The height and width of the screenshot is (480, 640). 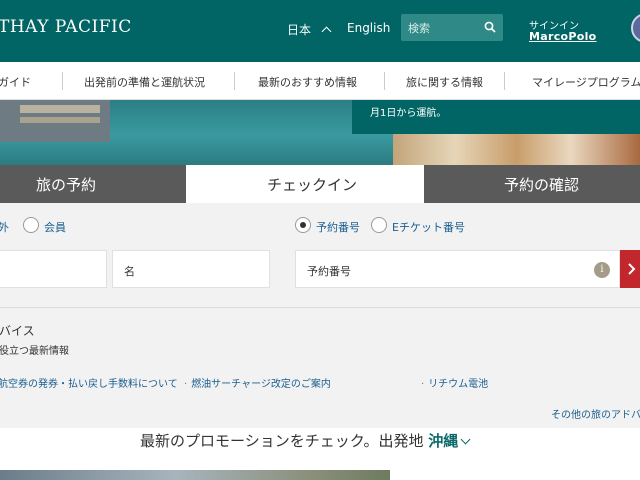 I want to click on tab-book-label: 旅の予約, so click(x=66, y=185).